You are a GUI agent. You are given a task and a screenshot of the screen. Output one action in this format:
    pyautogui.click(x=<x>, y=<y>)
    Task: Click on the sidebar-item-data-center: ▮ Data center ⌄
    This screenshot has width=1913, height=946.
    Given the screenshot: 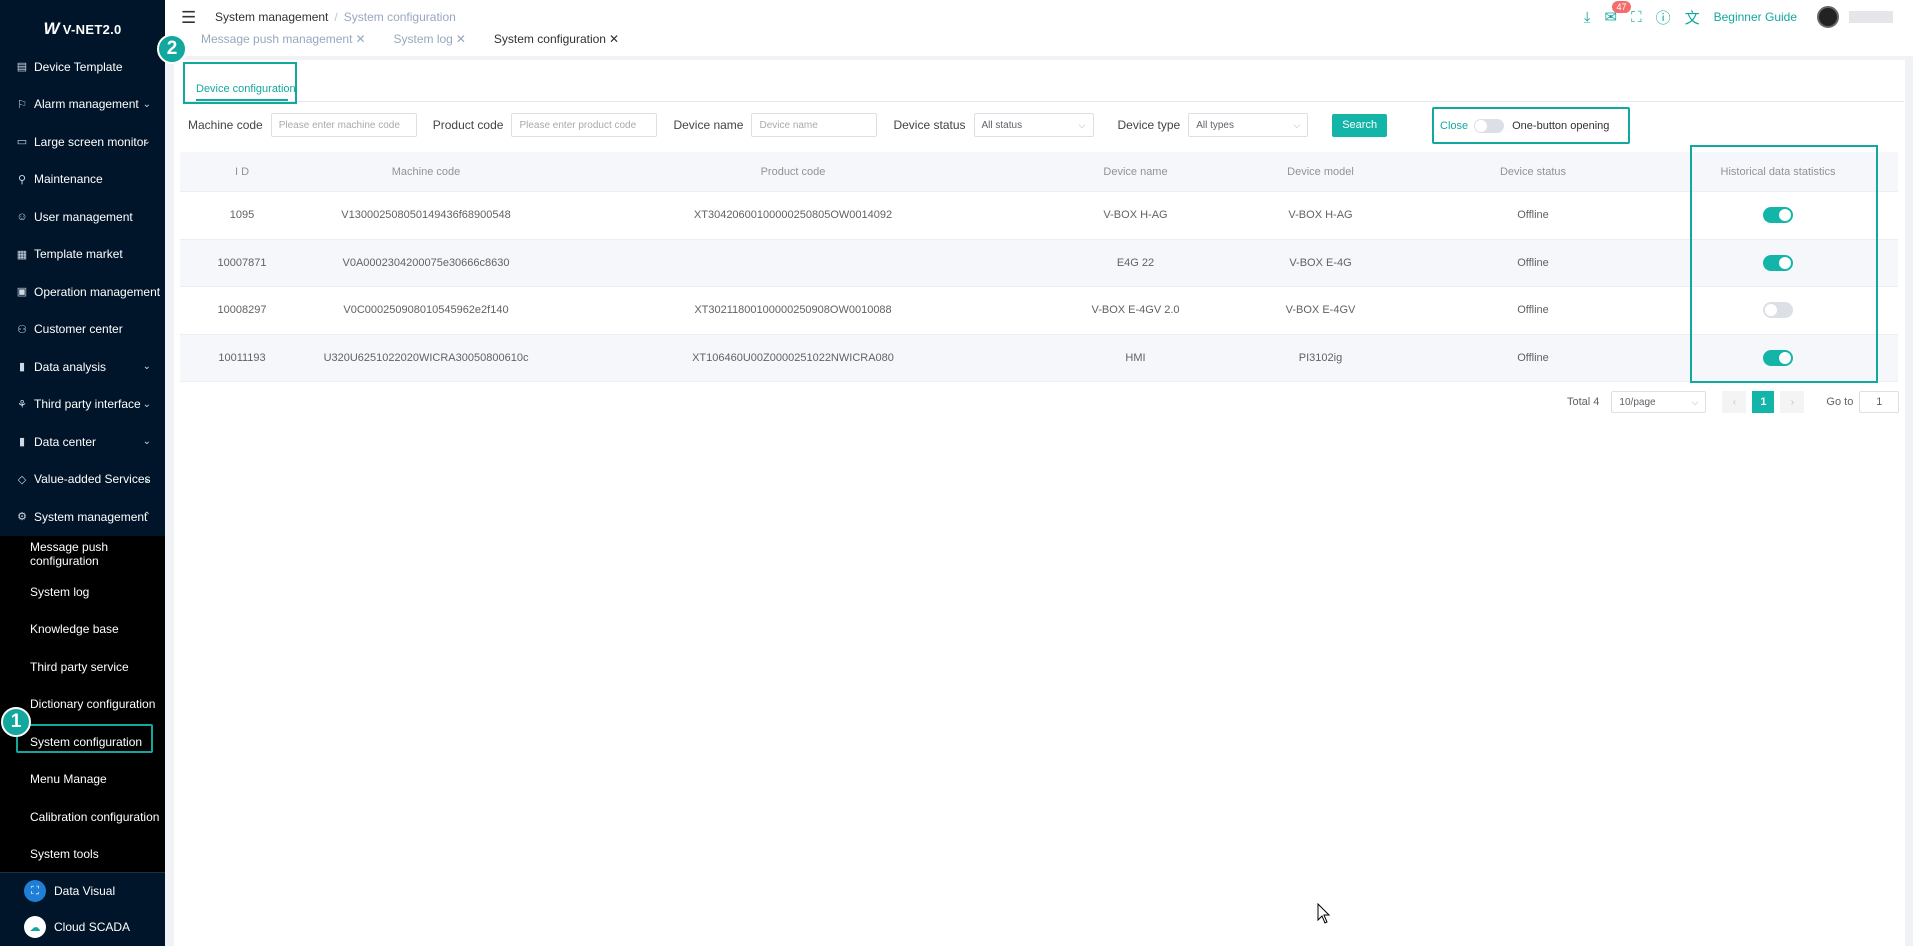 What is the action you would take?
    pyautogui.click(x=82, y=442)
    